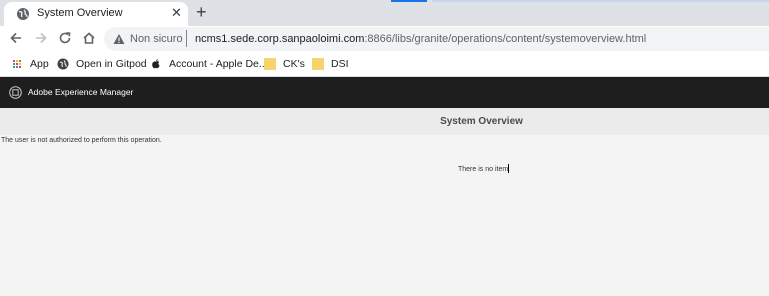 The image size is (769, 296). I want to click on bookmark-label: App, so click(39, 64).